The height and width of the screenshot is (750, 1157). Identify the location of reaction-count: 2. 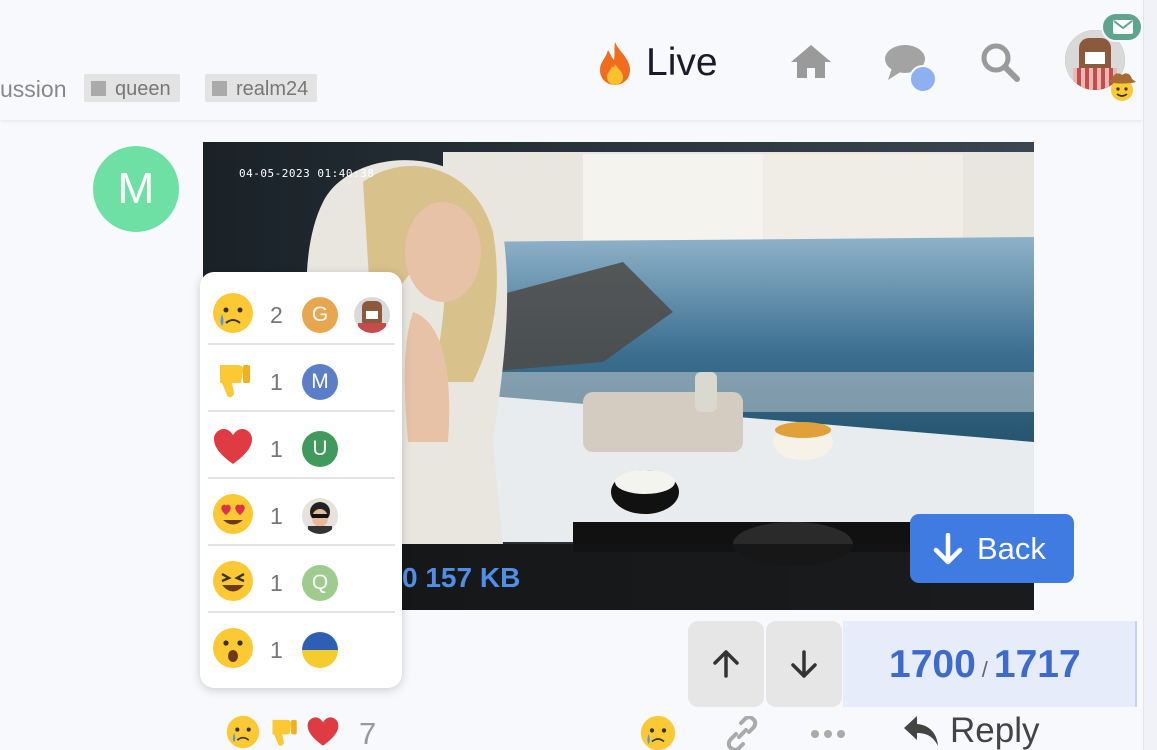
(276, 315).